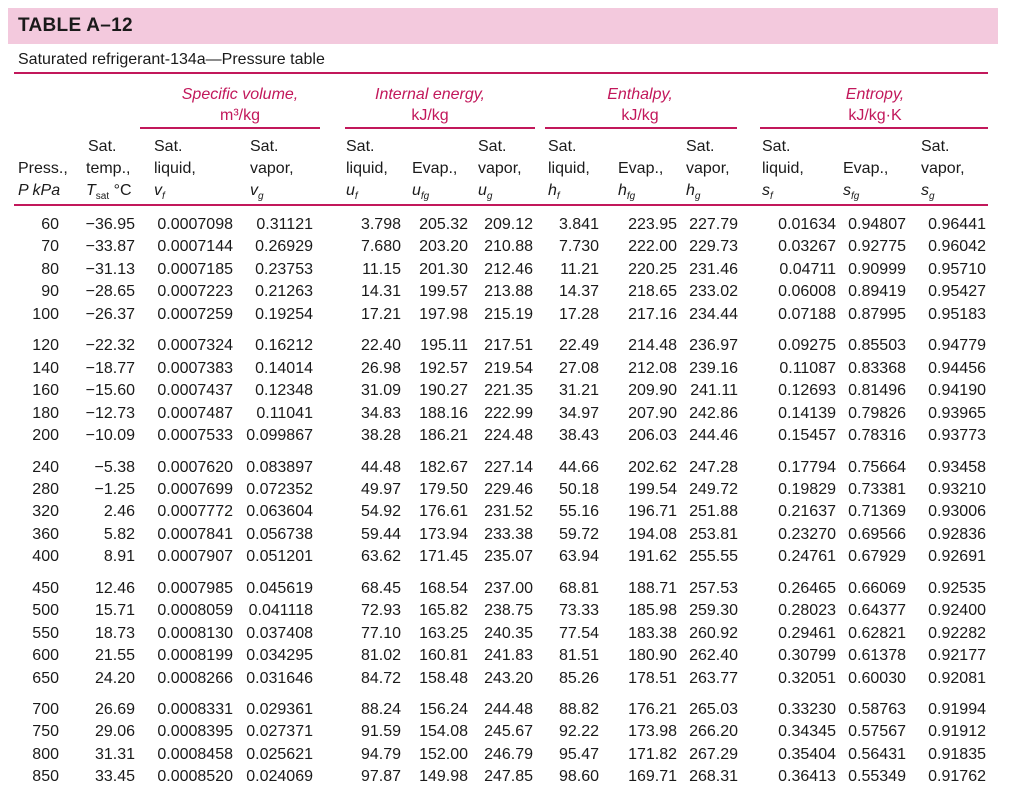  I want to click on group-specific-volume-name: Specific volume,, so click(240, 94).